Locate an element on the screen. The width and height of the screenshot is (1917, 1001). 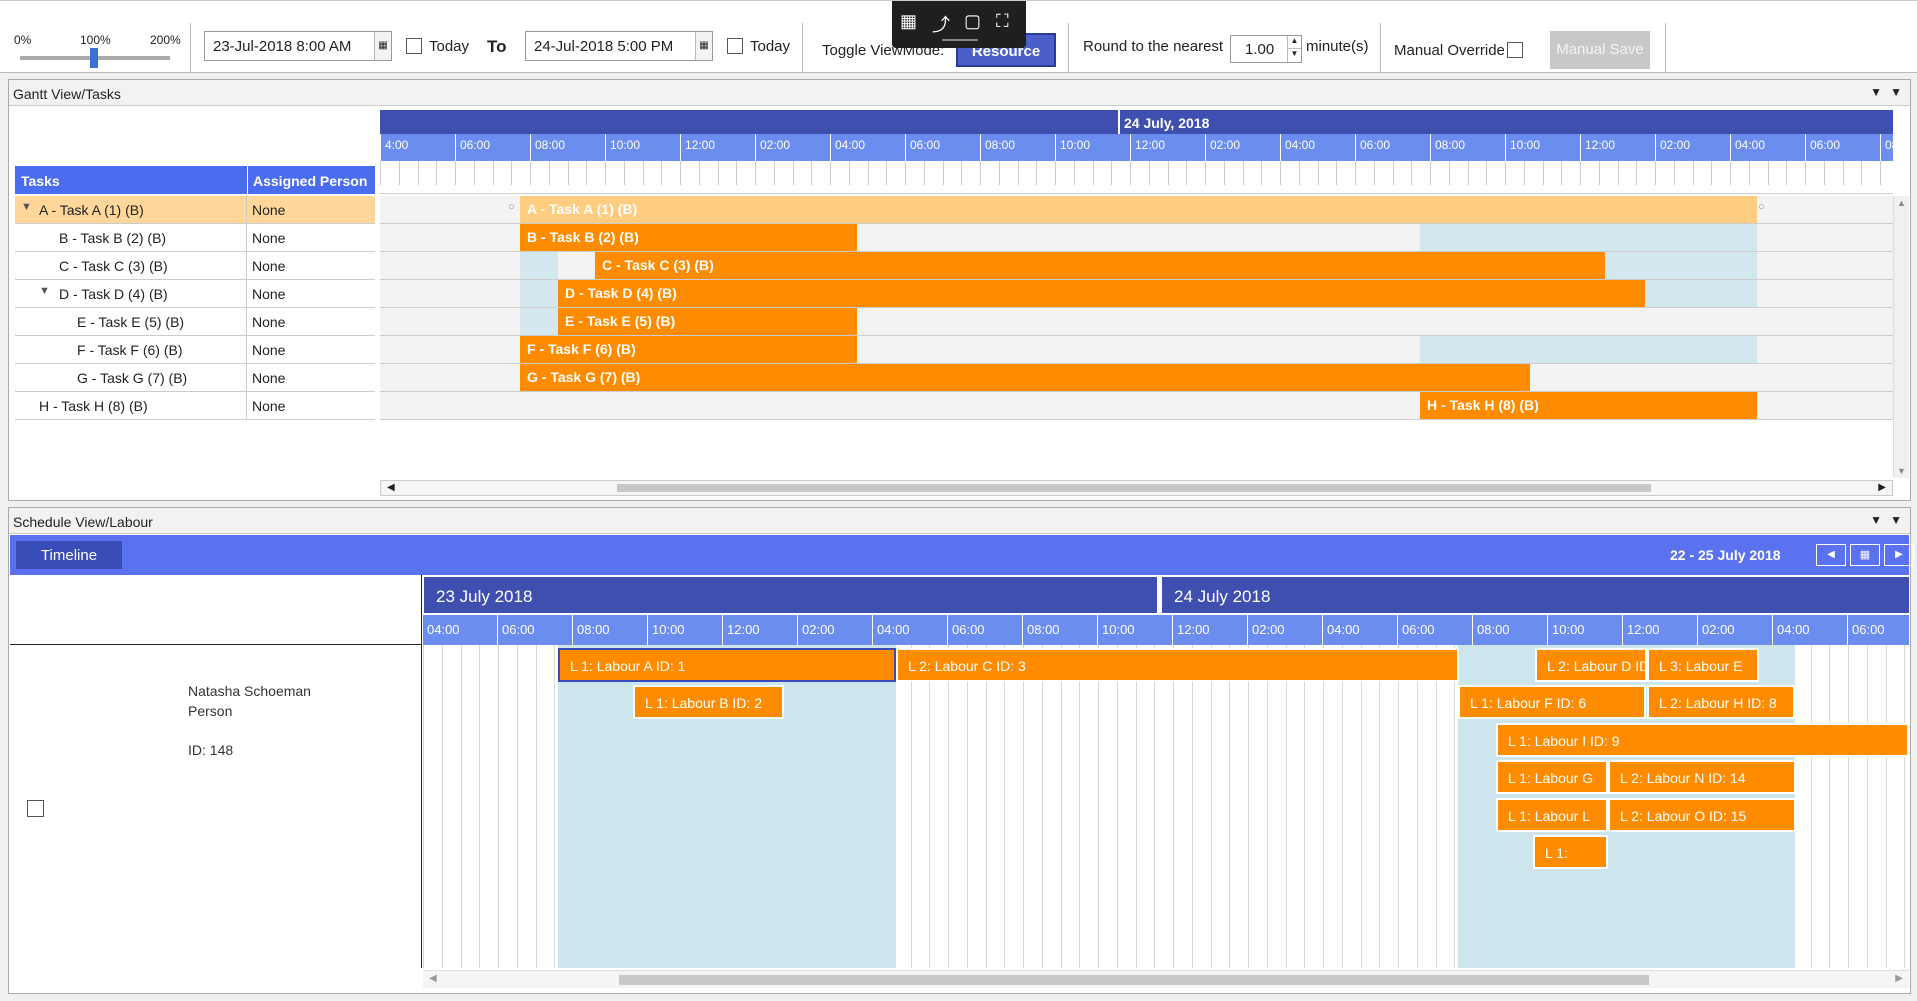
task-person: None is located at coordinates (269, 406).